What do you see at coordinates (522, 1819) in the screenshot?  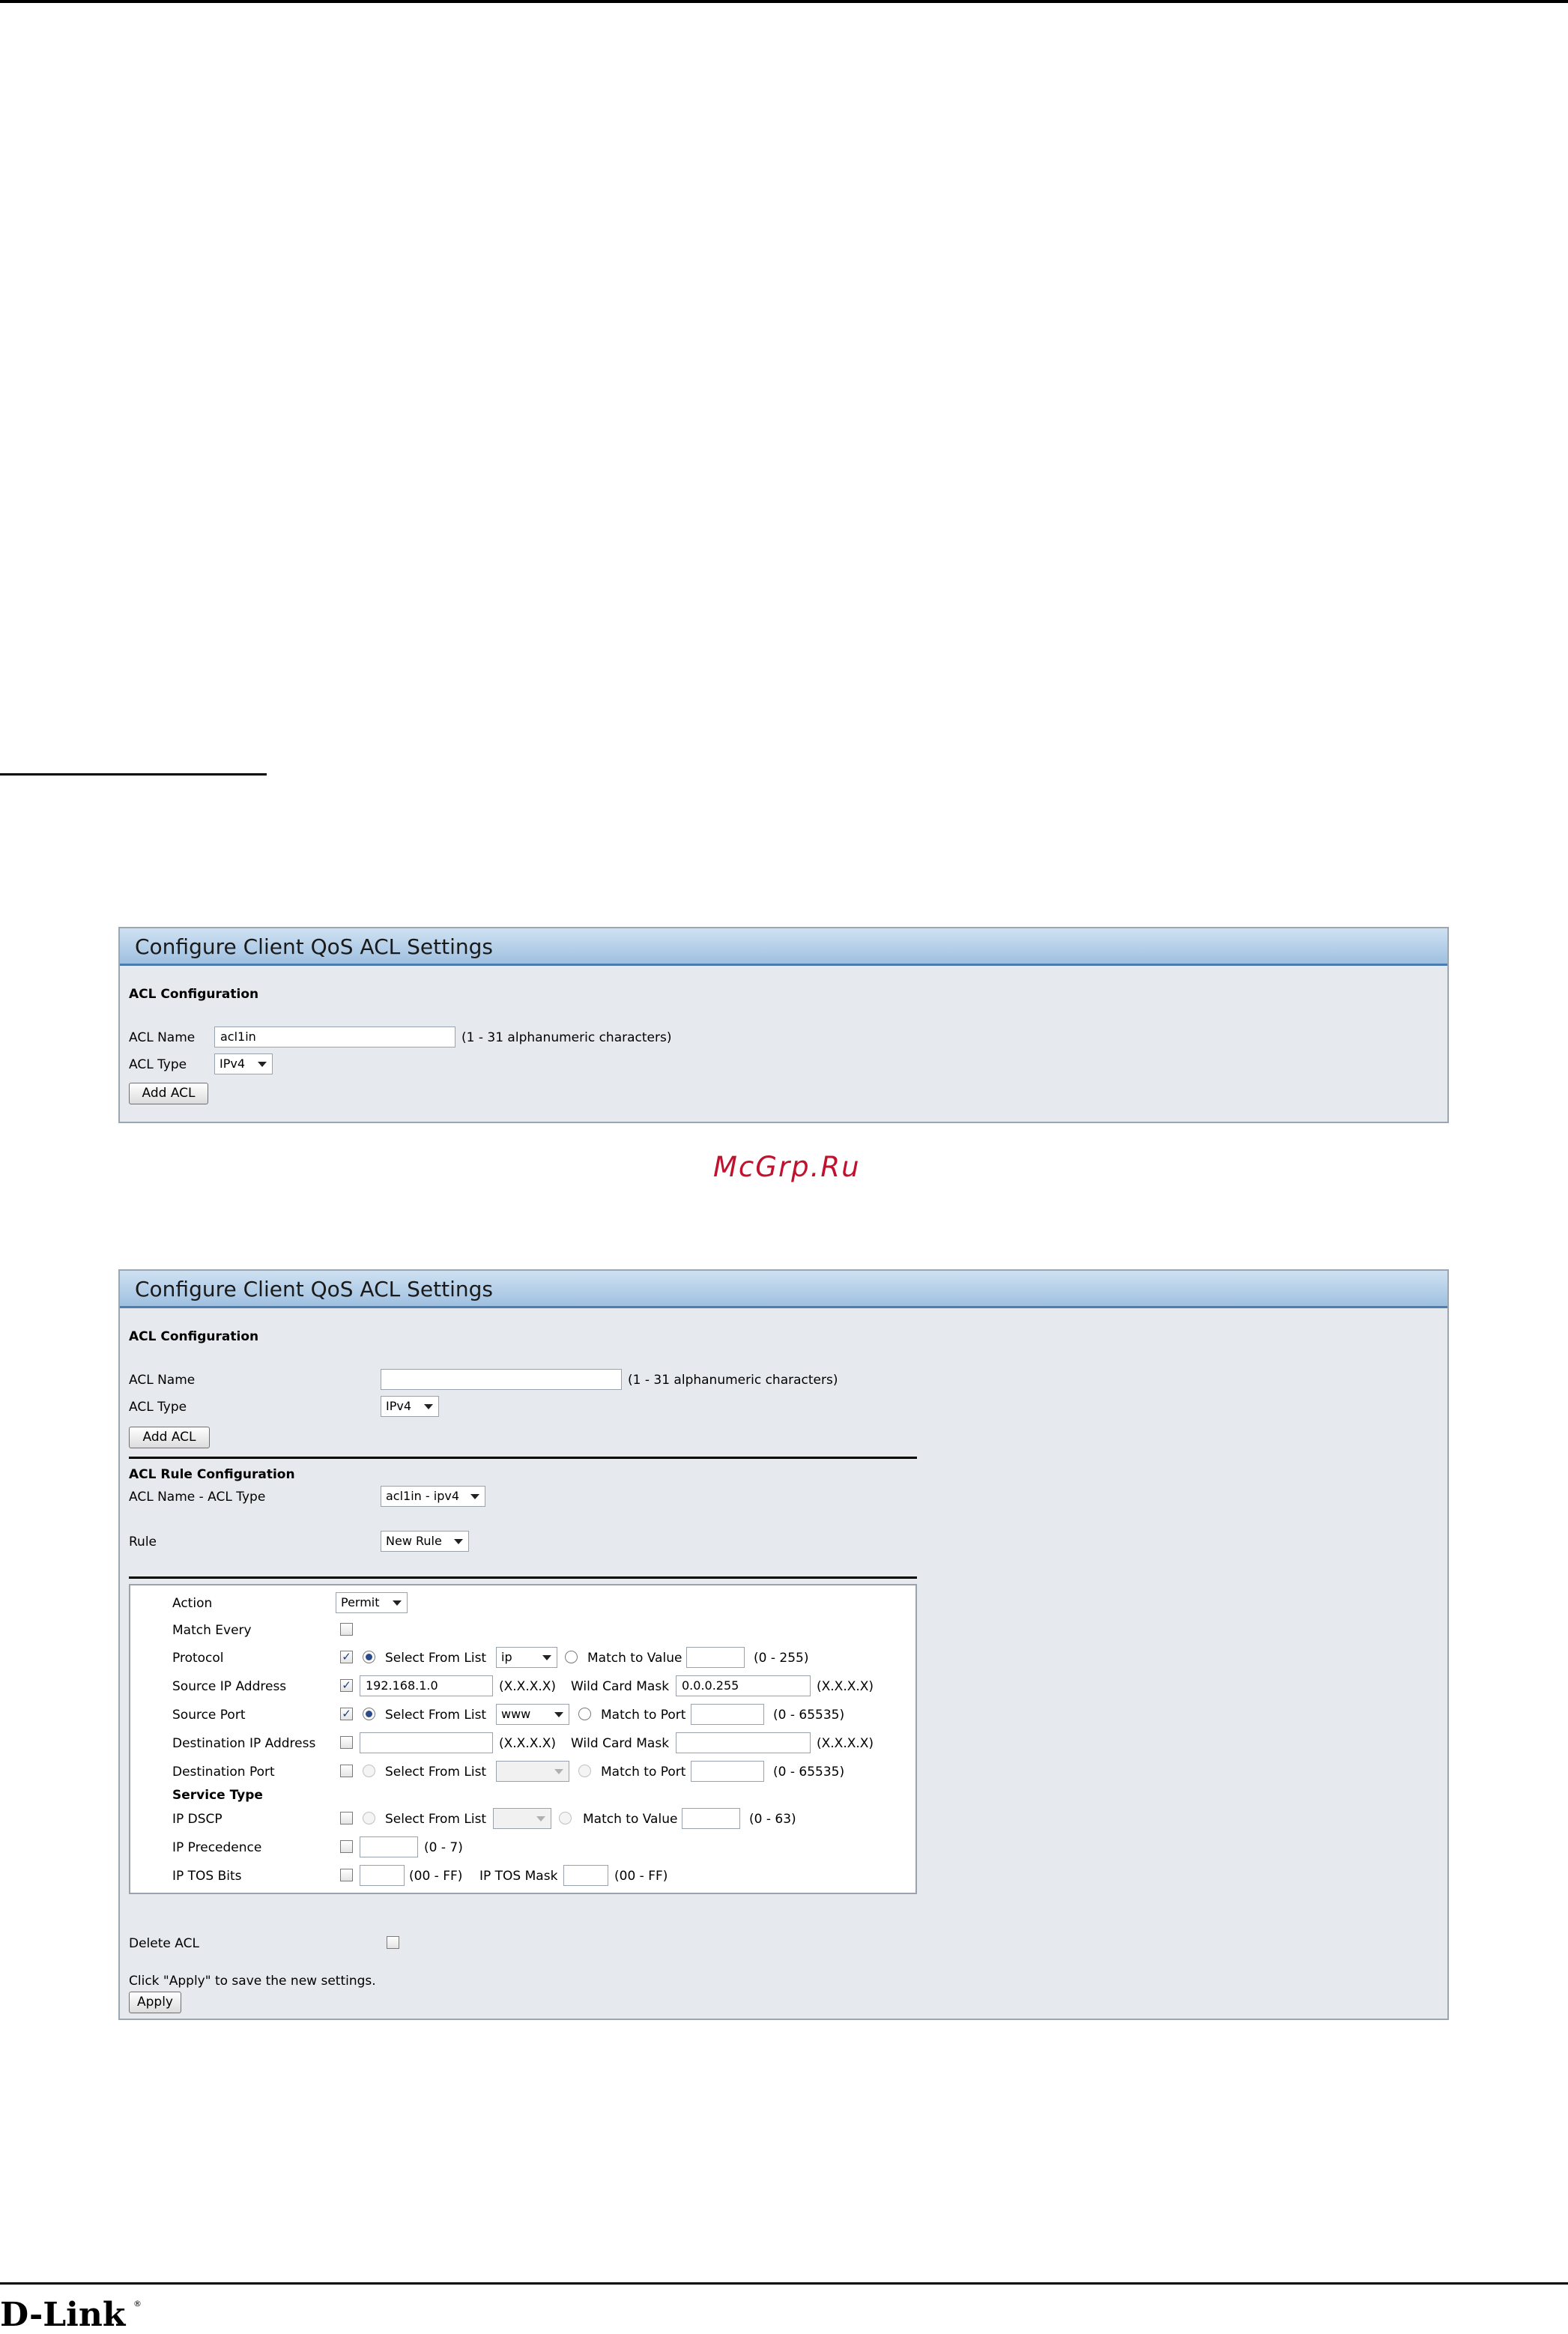 I see `ip-dscp-list-select` at bounding box center [522, 1819].